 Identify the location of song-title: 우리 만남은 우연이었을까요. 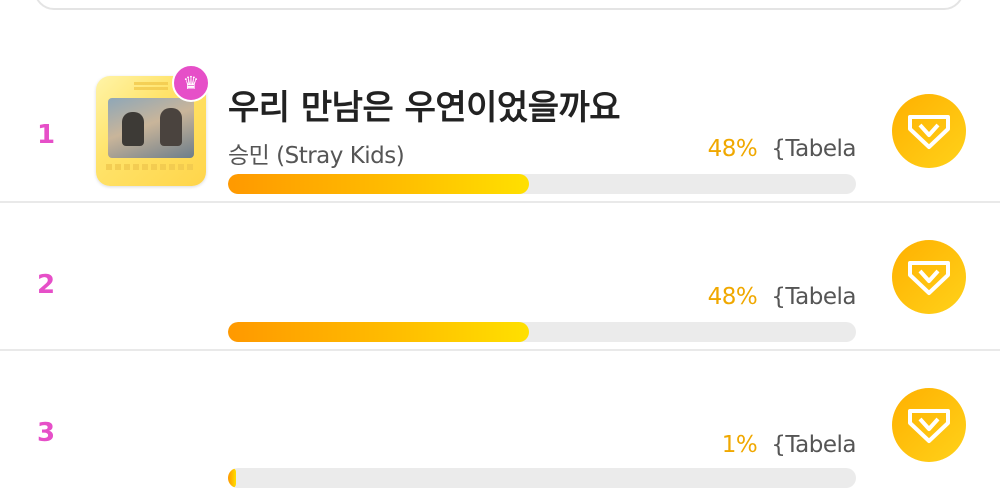
(424, 108).